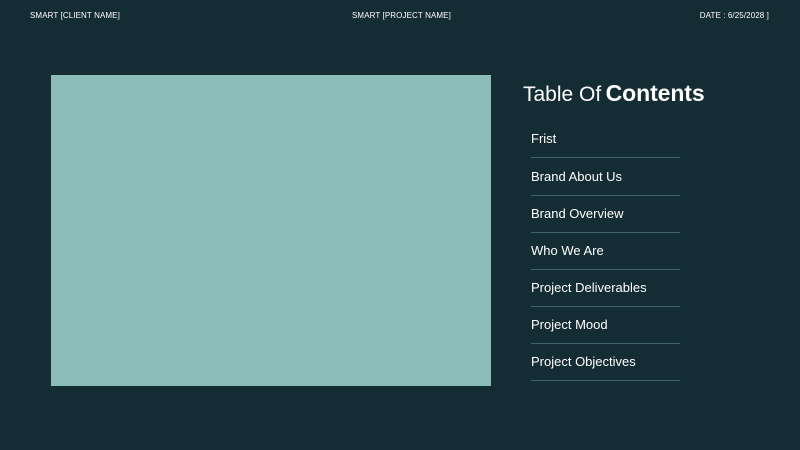  I want to click on title-light-text: Table Of, so click(562, 94).